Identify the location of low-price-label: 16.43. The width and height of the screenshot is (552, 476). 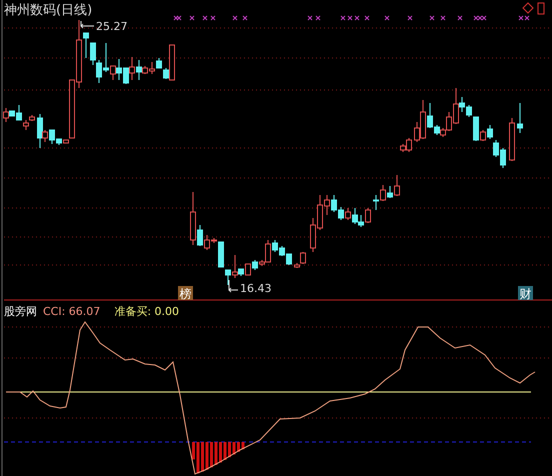
(256, 288).